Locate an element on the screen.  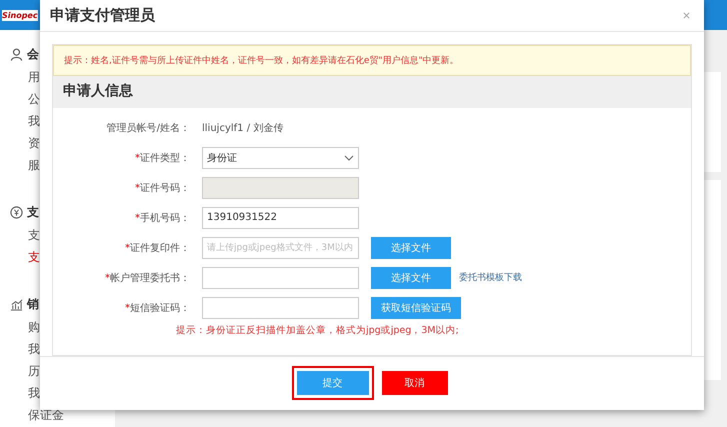
field-label: *证件号码： is located at coordinates (162, 188).